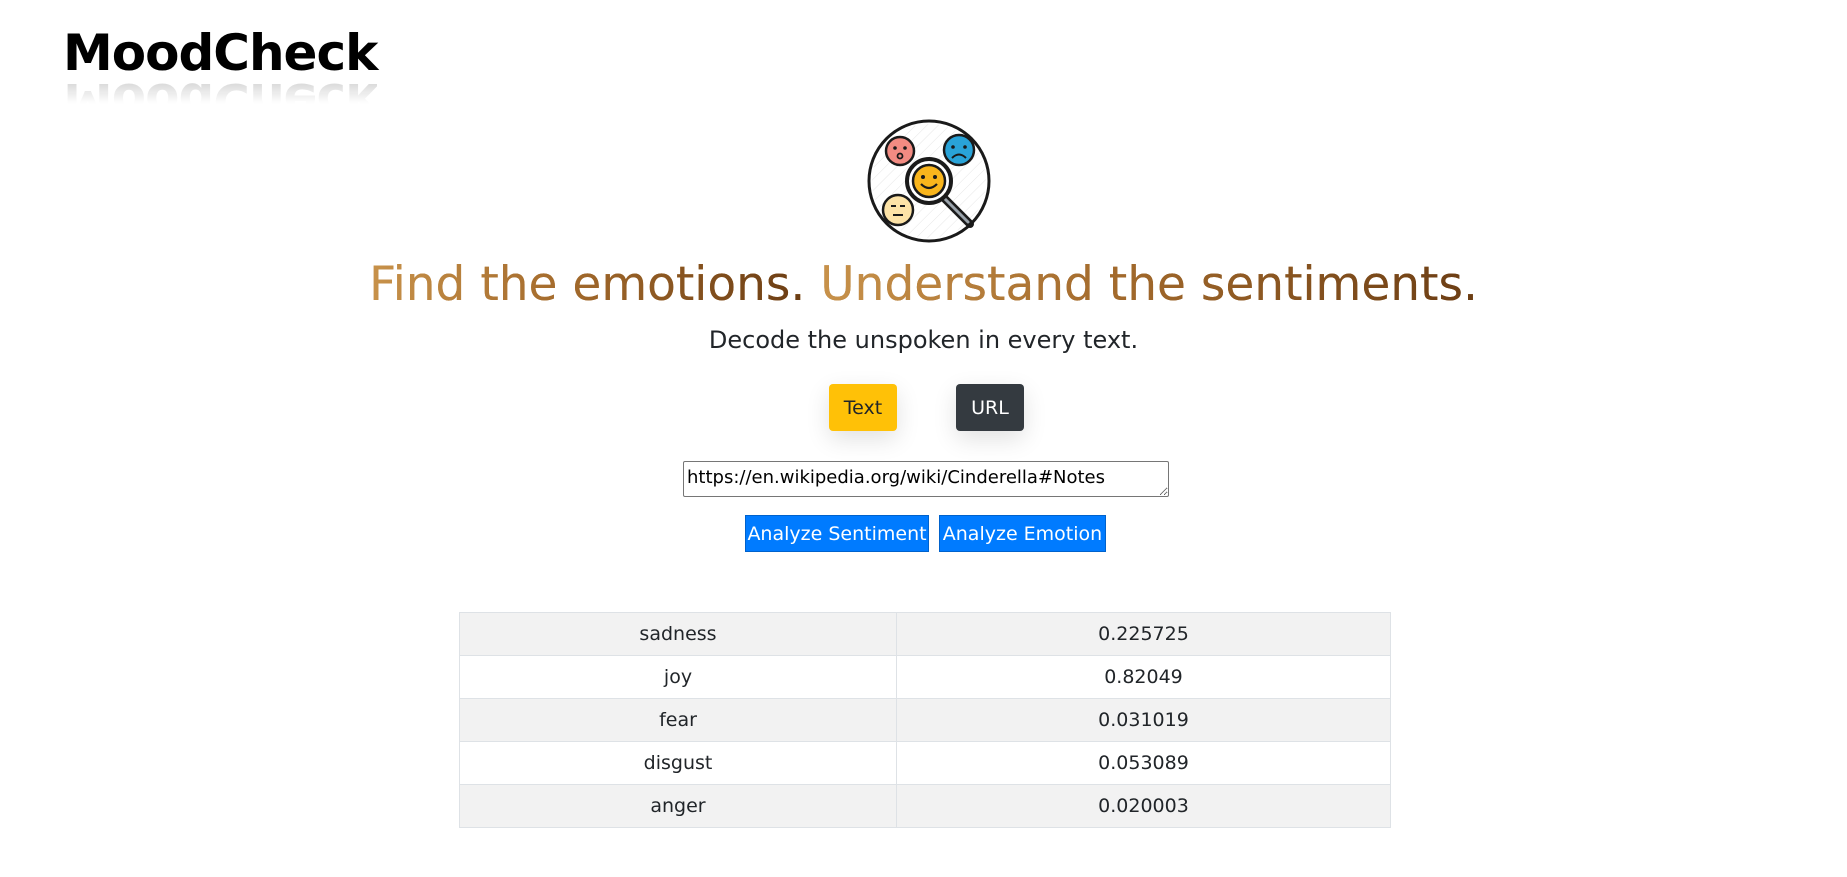 The image size is (1847, 877). Describe the element at coordinates (837, 533) in the screenshot. I see `analyze-sentiment-button: Analyze Sentiment` at that location.